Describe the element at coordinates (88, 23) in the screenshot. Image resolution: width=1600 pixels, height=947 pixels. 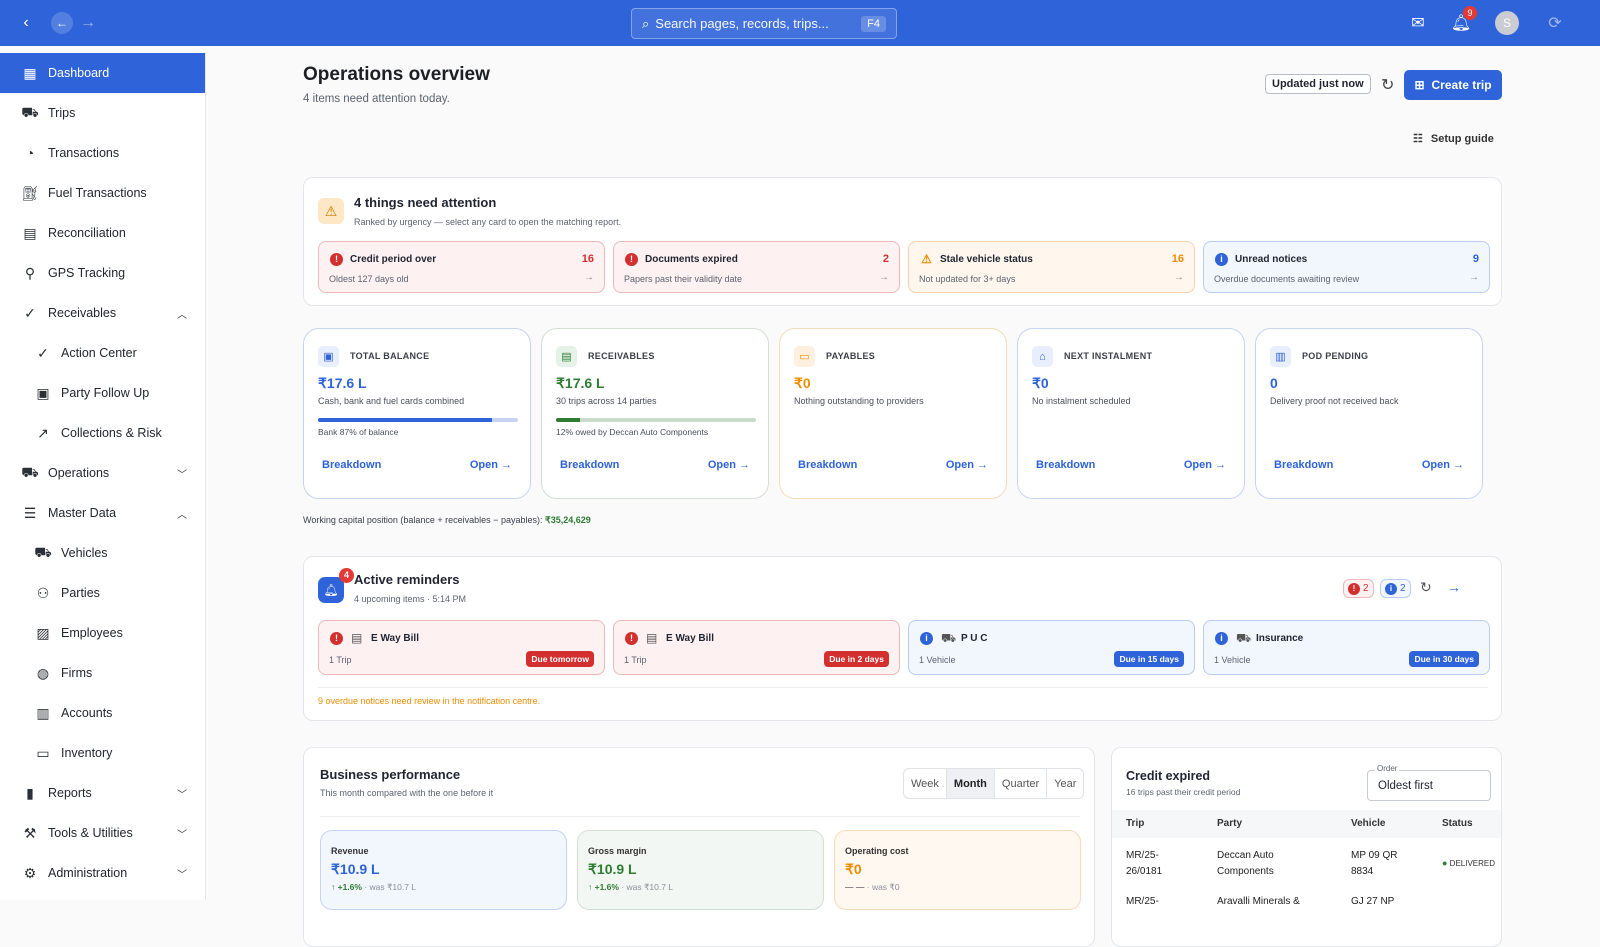
I see `nav-forward-icon: →` at that location.